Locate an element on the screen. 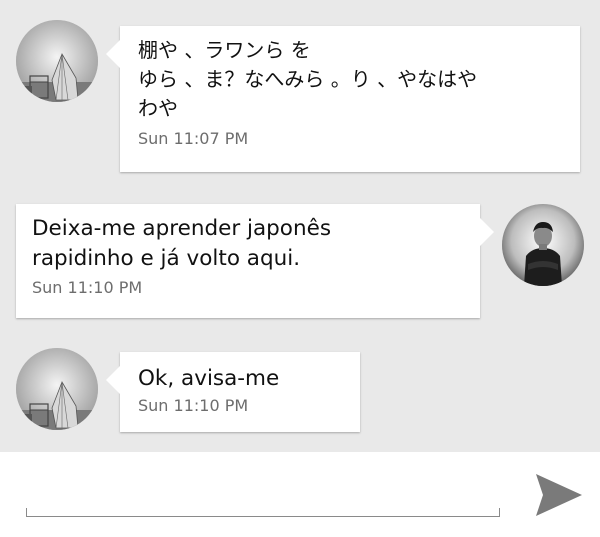 Image resolution: width=600 pixels, height=537 pixels. send-button is located at coordinates (559, 495).